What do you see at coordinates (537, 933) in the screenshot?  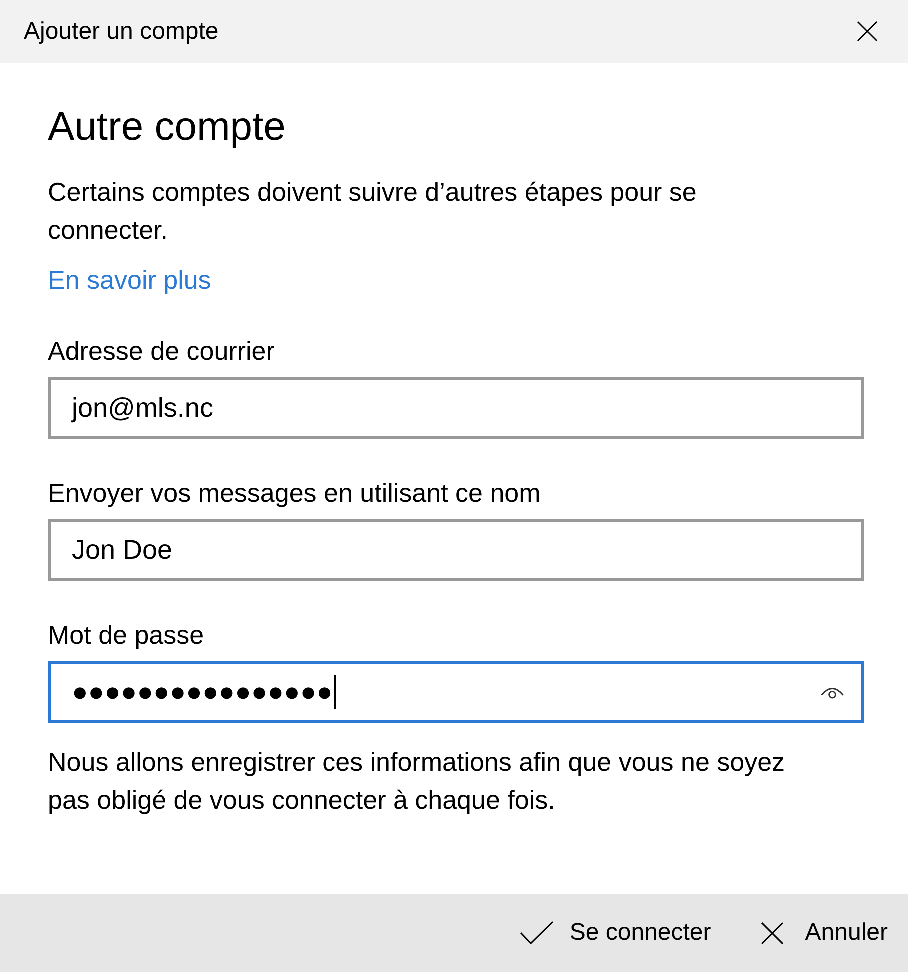 I see `checkmark-icon` at bounding box center [537, 933].